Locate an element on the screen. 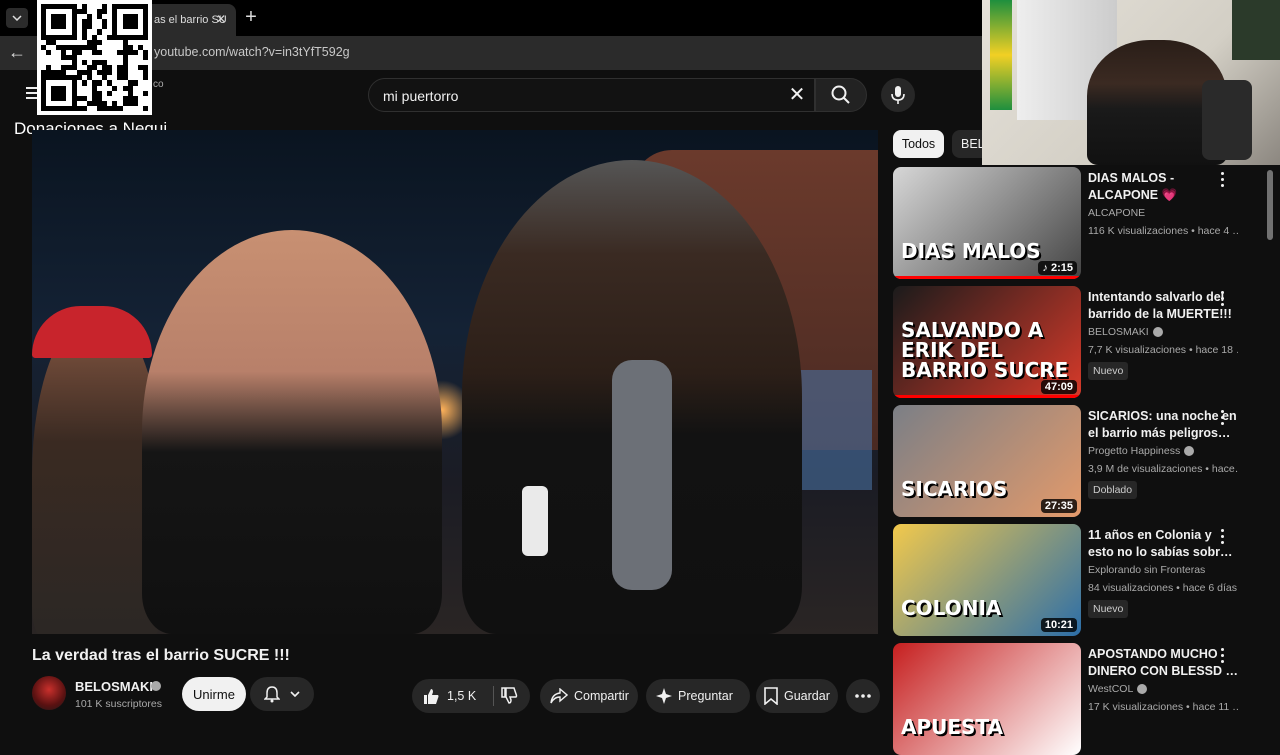 The width and height of the screenshot is (1280, 755). close-icon: ✕ is located at coordinates (221, 19).